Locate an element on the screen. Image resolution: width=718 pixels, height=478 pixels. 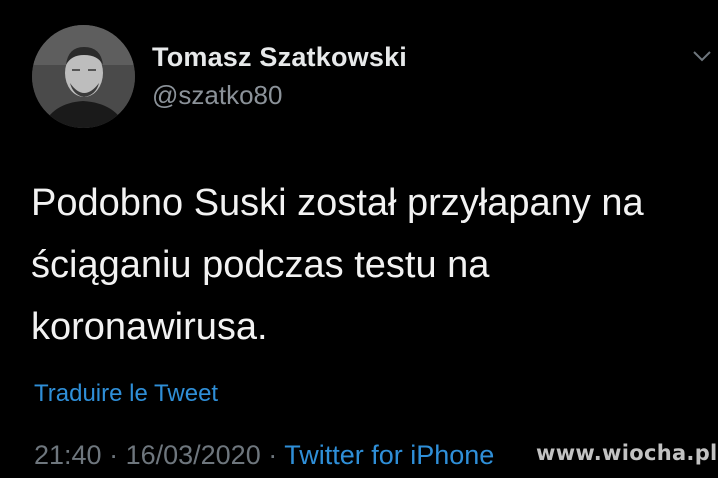
tweet-metadata: 21:40 · 16/03/2020 · Twitter for iPhone is located at coordinates (264, 455).